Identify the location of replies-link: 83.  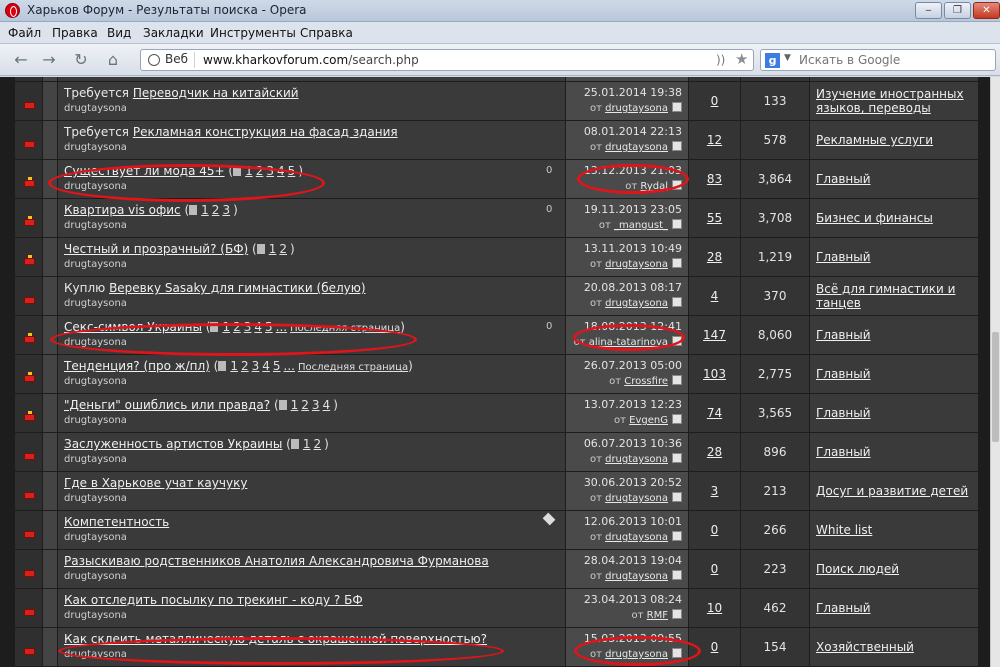
(714, 179).